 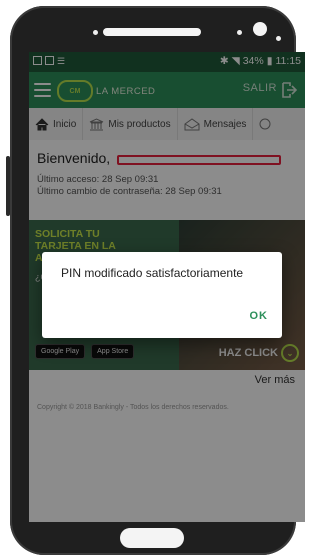 What do you see at coordinates (260, 29) in the screenshot?
I see `front-camera` at bounding box center [260, 29].